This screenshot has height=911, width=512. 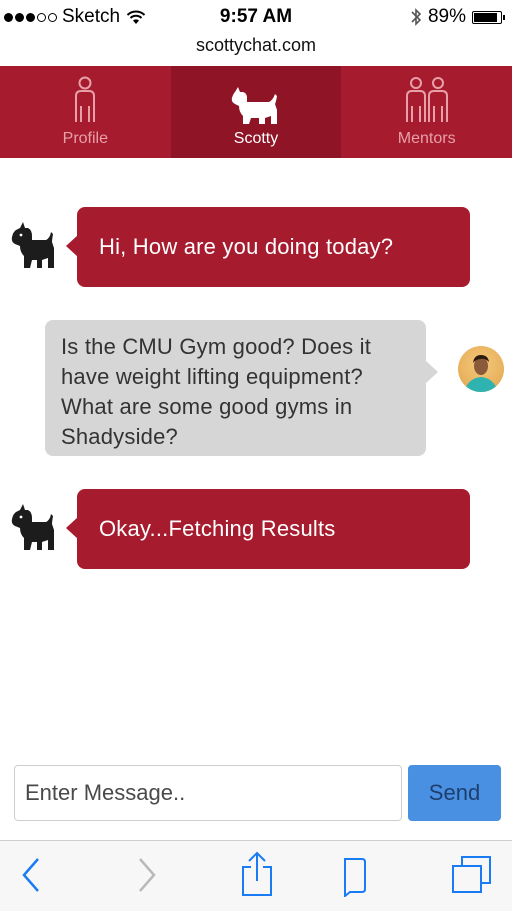 What do you see at coordinates (256, 17) in the screenshot?
I see `status-bar: Sketch 9:57 AM 89%` at bounding box center [256, 17].